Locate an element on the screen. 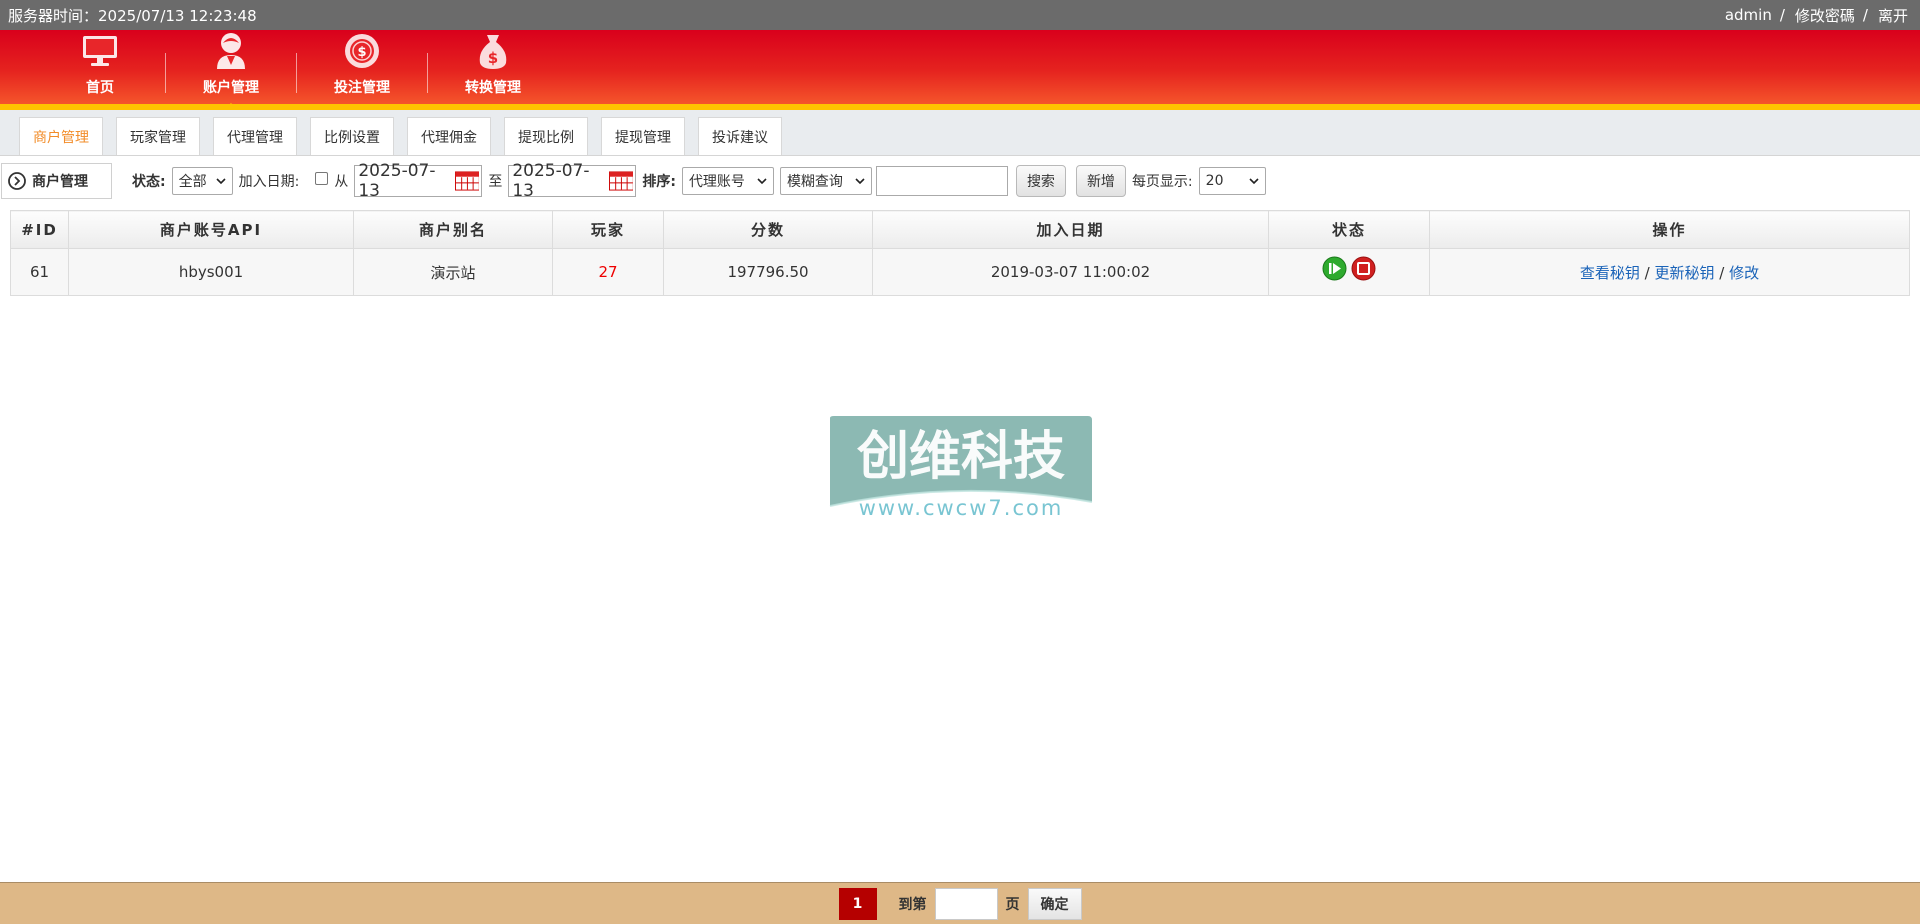 The height and width of the screenshot is (924, 1920). status-icons is located at coordinates (1349, 268).